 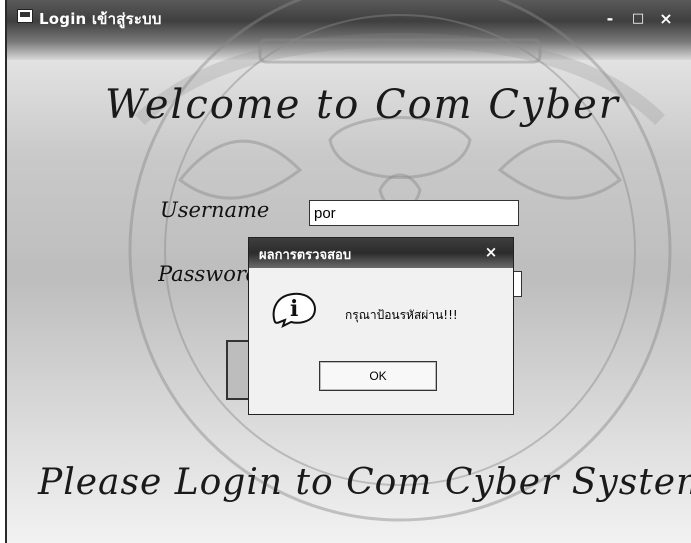 I want to click on username-input, so click(x=414, y=213).